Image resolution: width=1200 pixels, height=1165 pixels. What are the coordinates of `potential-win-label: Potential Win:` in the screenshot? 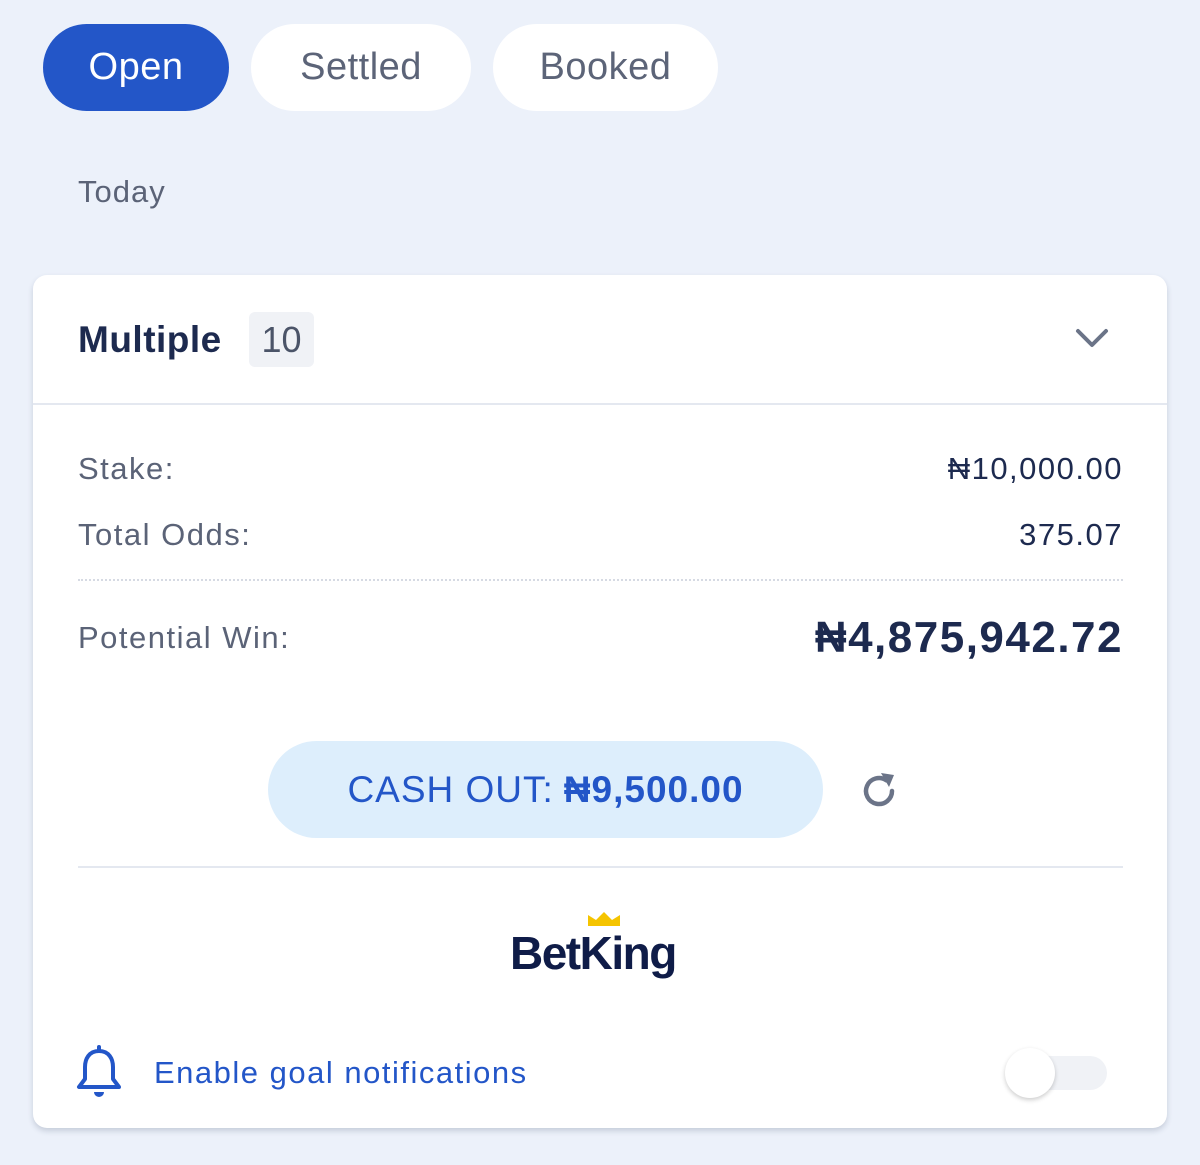 It's located at (184, 637).